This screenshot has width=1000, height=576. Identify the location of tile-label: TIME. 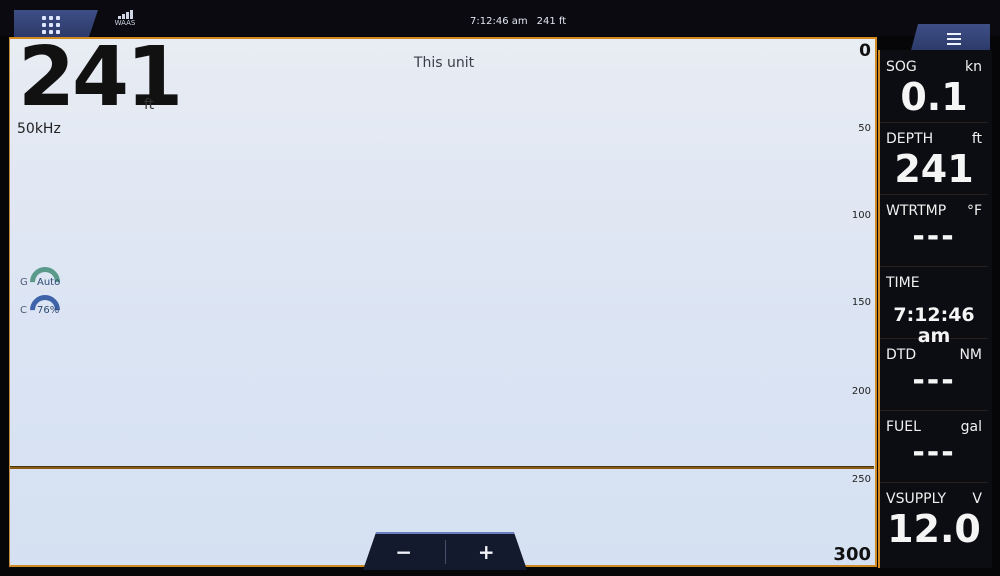
(903, 283).